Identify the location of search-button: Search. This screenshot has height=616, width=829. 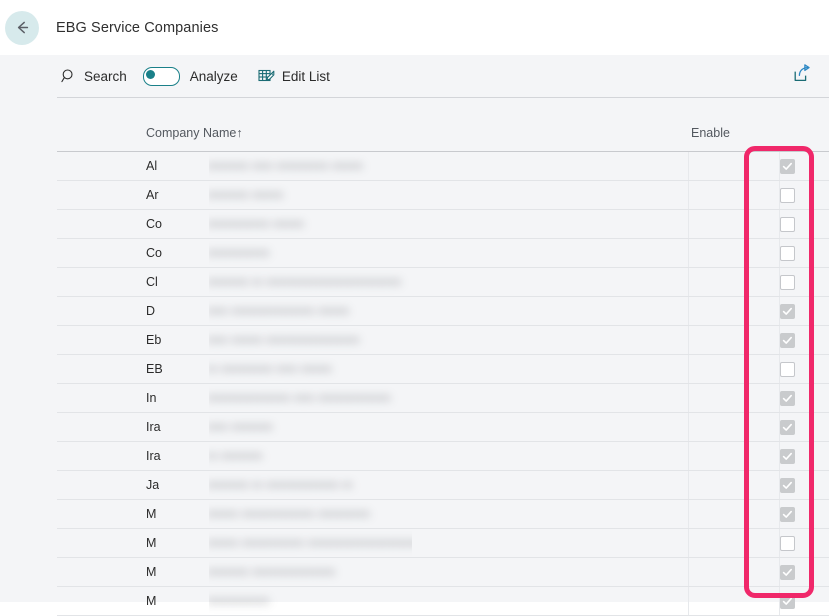
(94, 76).